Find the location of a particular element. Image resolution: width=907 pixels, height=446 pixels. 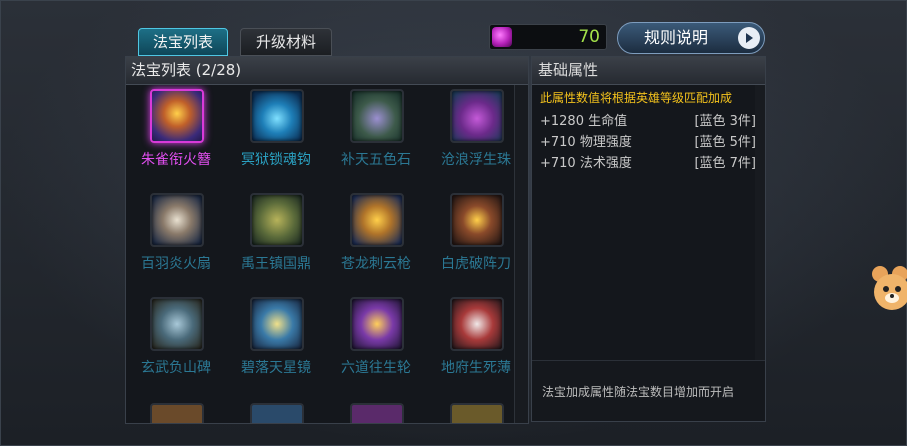

book-icon is located at coordinates (477, 324).